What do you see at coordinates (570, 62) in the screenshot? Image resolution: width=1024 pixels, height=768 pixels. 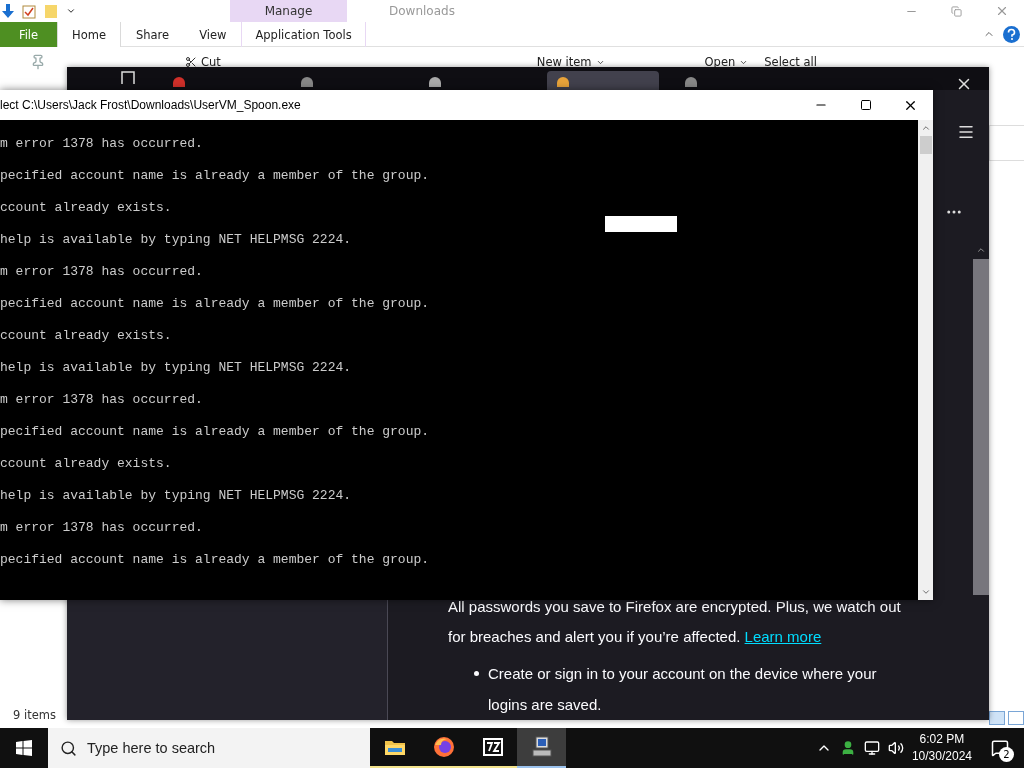 I see `ribbon-command: New item` at bounding box center [570, 62].